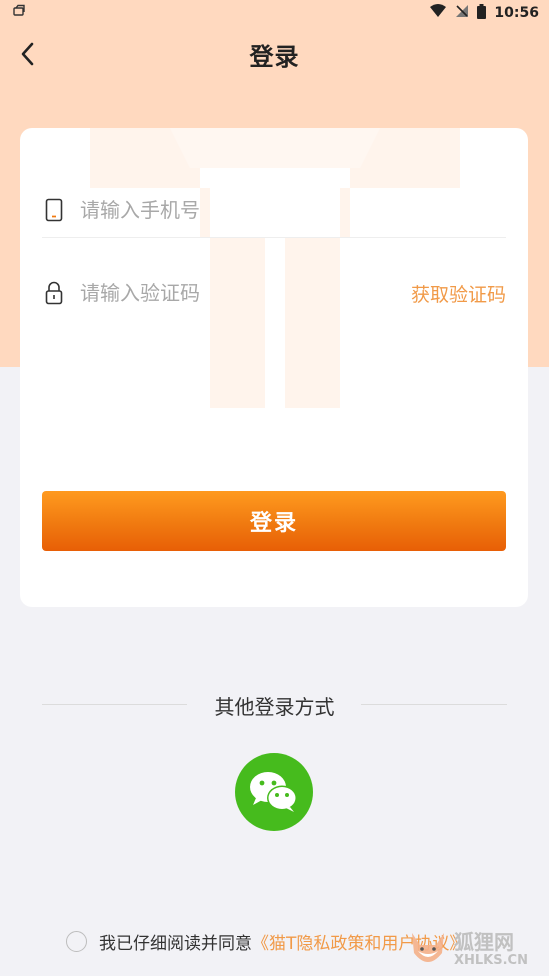  I want to click on wechat-icon, so click(273, 792).